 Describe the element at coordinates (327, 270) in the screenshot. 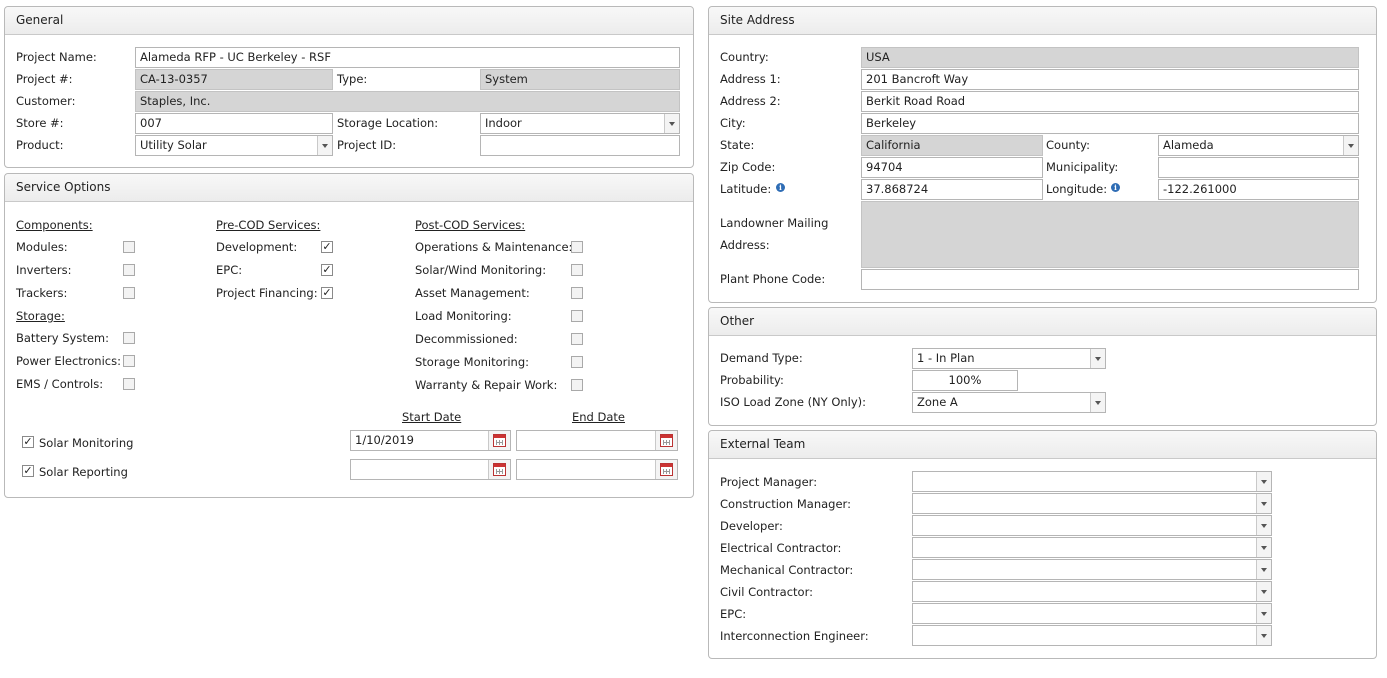

I see `epc-checkbox: ✓` at that location.